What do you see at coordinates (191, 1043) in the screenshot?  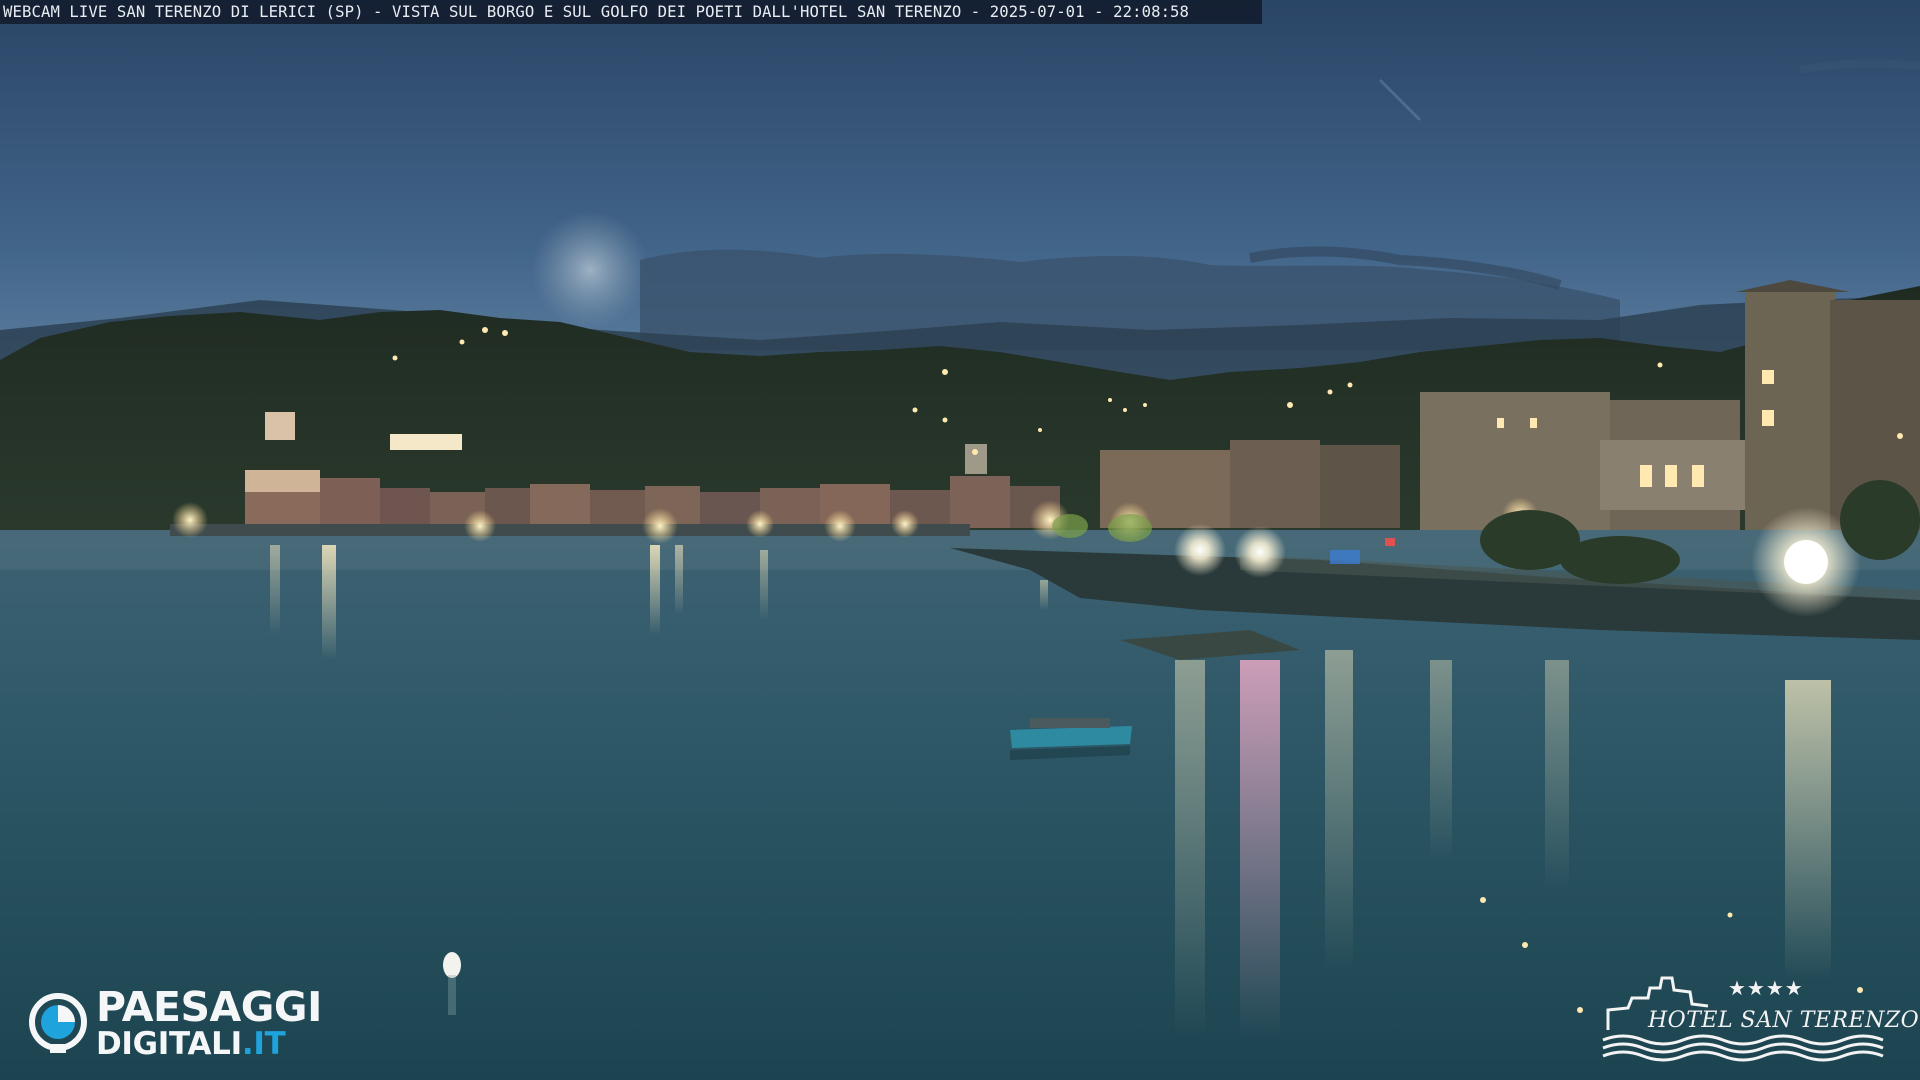 I see `brand-name-digitali: DIGITALI.IT` at bounding box center [191, 1043].